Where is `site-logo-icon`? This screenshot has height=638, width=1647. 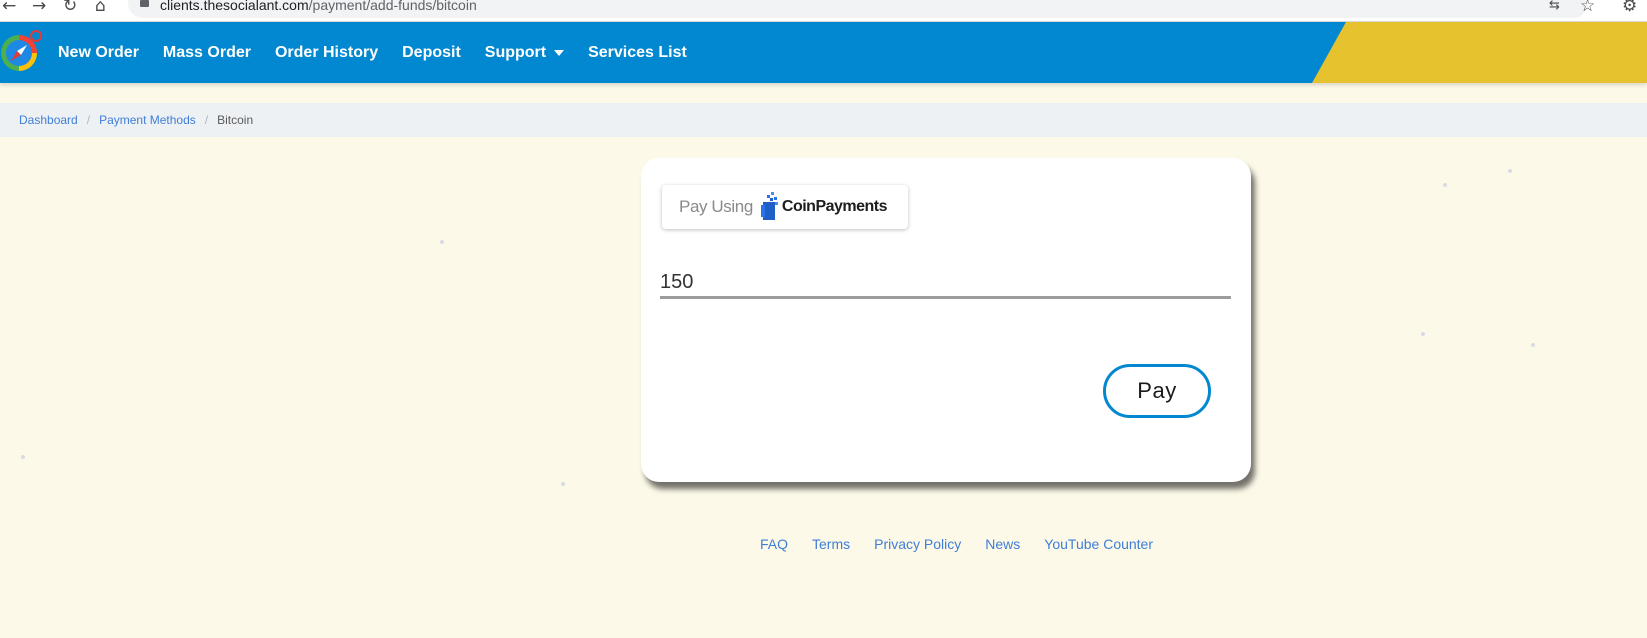 site-logo-icon is located at coordinates (21, 51).